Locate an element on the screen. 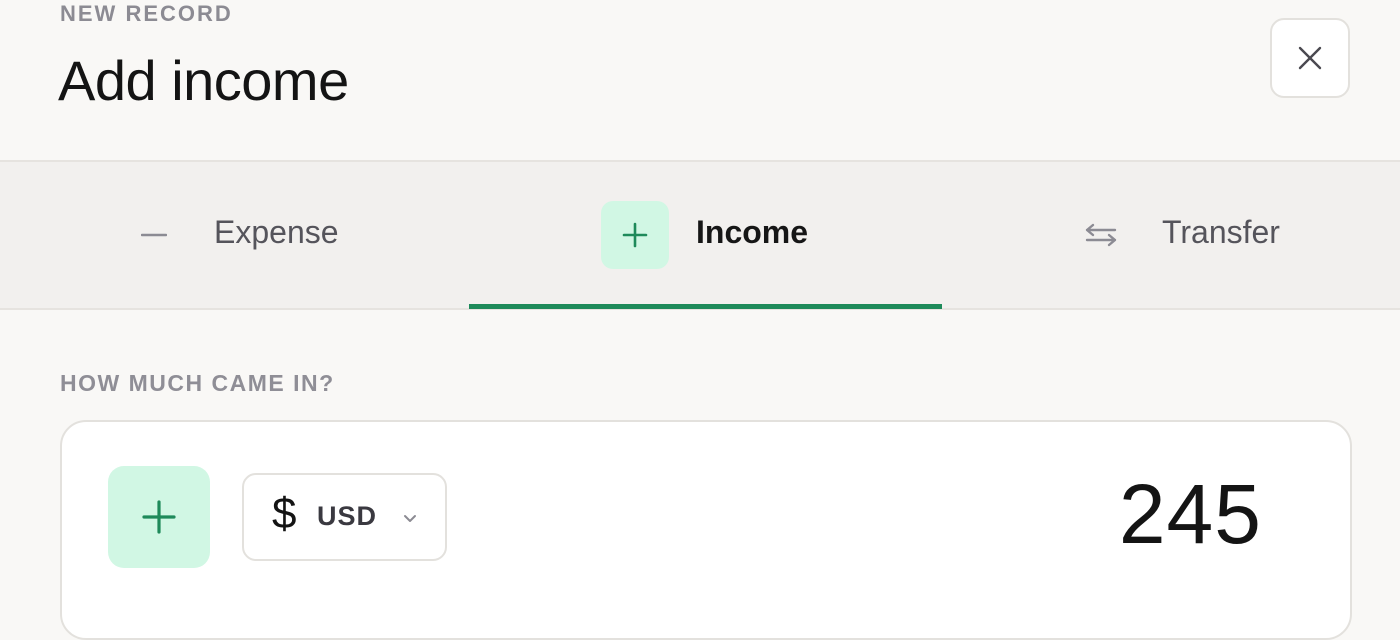  tab-transfer-label: Transfer is located at coordinates (1221, 232).